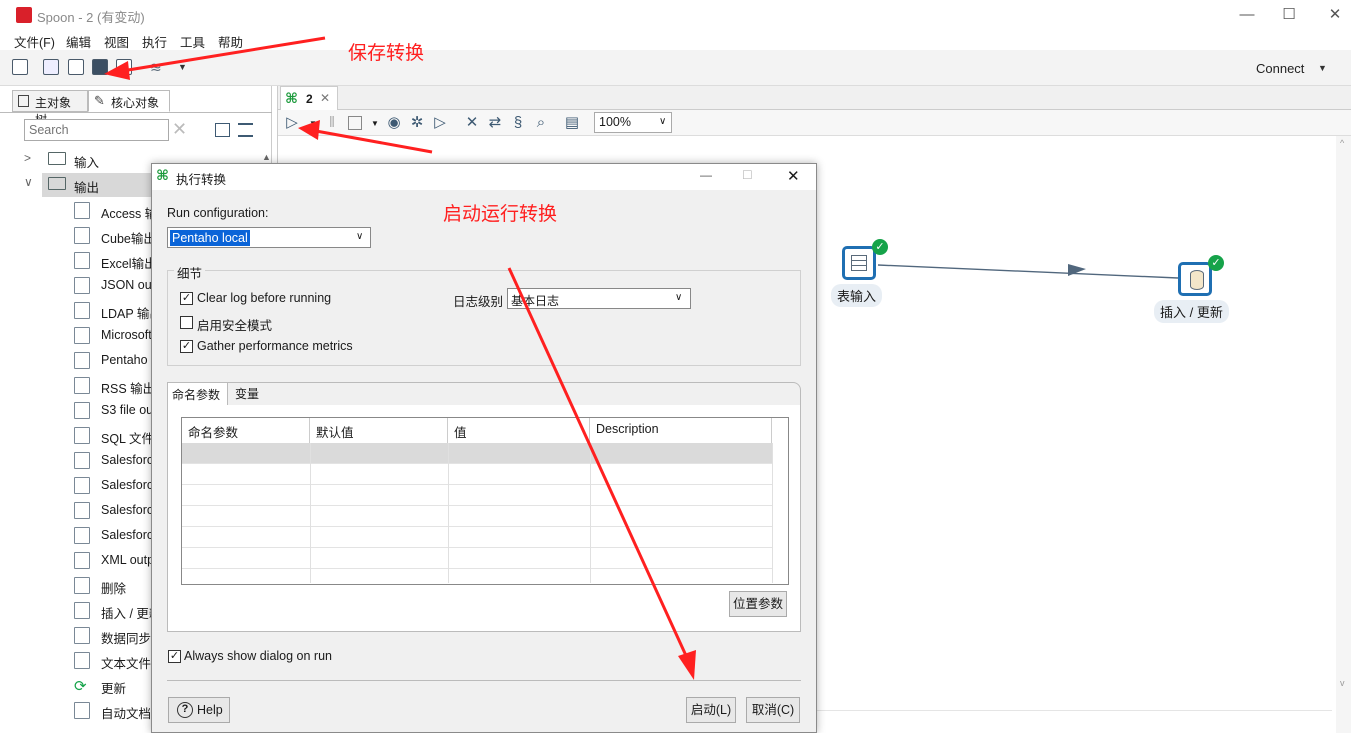  I want to click on run-configuration-select: Pentaho local ∨, so click(269, 237).